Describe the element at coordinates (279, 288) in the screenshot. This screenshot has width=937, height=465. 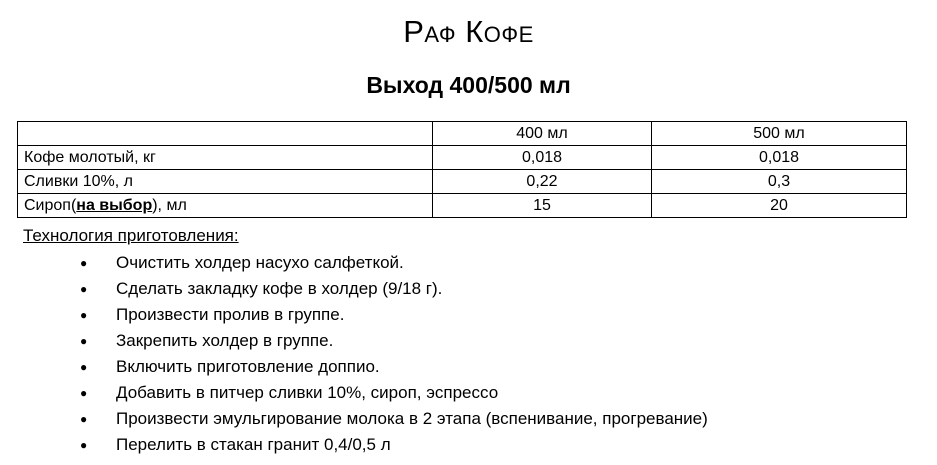
I see `step-text: Сделать закладку кофе в холдер (9/18 г).` at that location.